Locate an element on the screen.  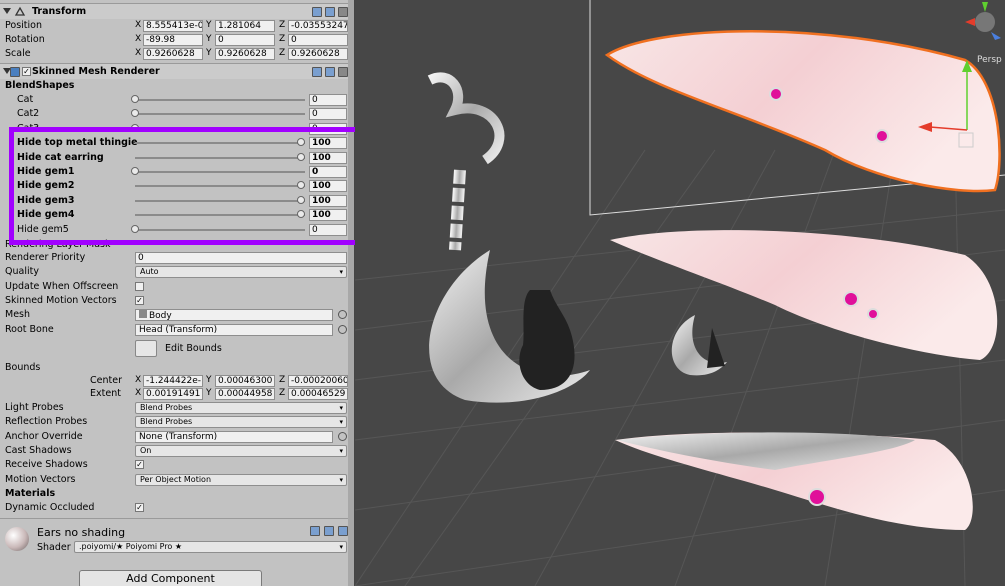
reflection-probes-row: Reflection Probes Blend Probes ▾ is located at coordinates (175, 422).